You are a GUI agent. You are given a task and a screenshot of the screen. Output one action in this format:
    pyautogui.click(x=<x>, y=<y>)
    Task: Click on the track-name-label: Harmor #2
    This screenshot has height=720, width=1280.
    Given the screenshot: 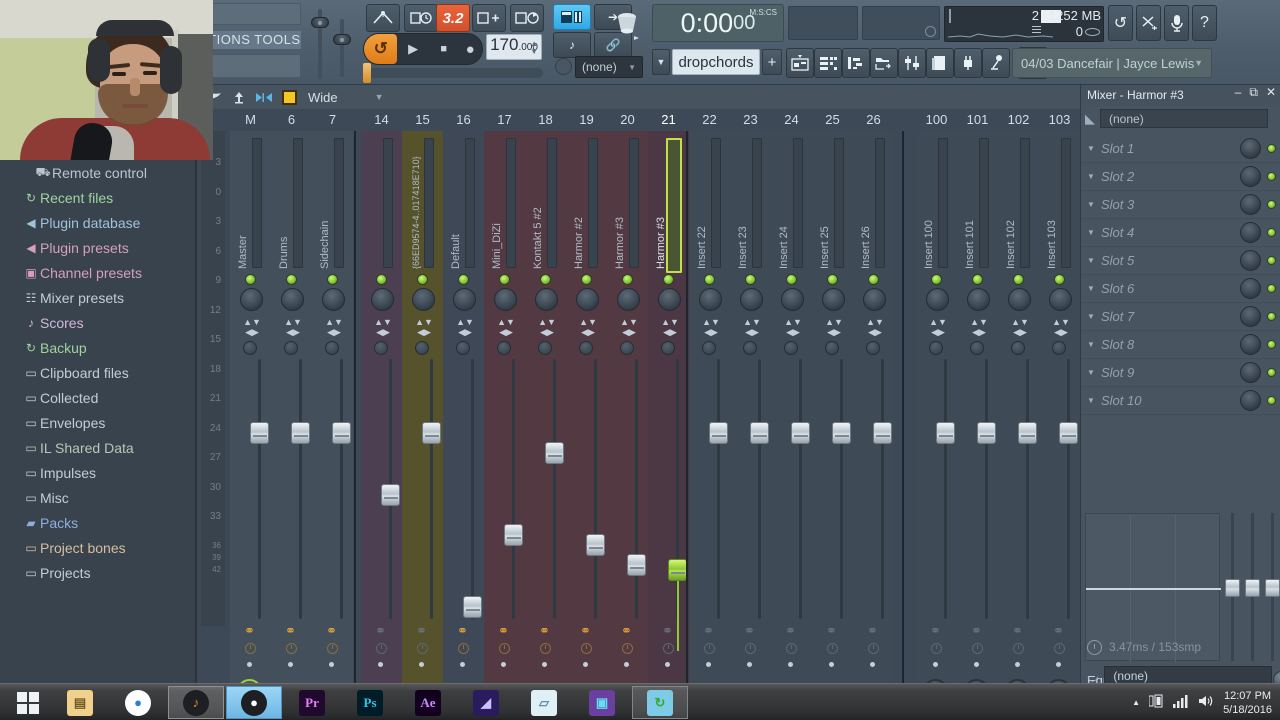 What is the action you would take?
    pyautogui.click(x=577, y=205)
    